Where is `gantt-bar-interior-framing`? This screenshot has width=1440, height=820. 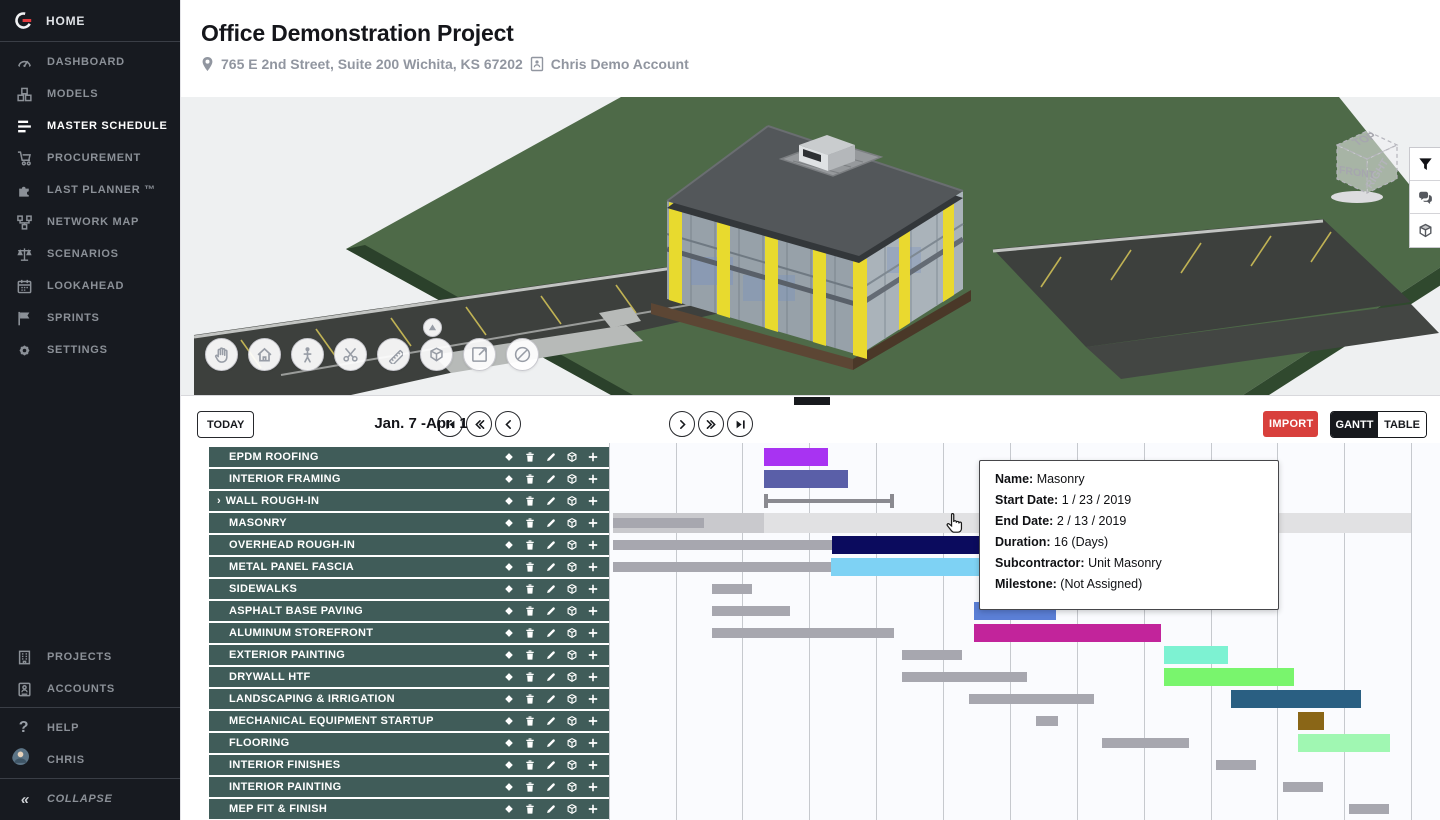 gantt-bar-interior-framing is located at coordinates (806, 479).